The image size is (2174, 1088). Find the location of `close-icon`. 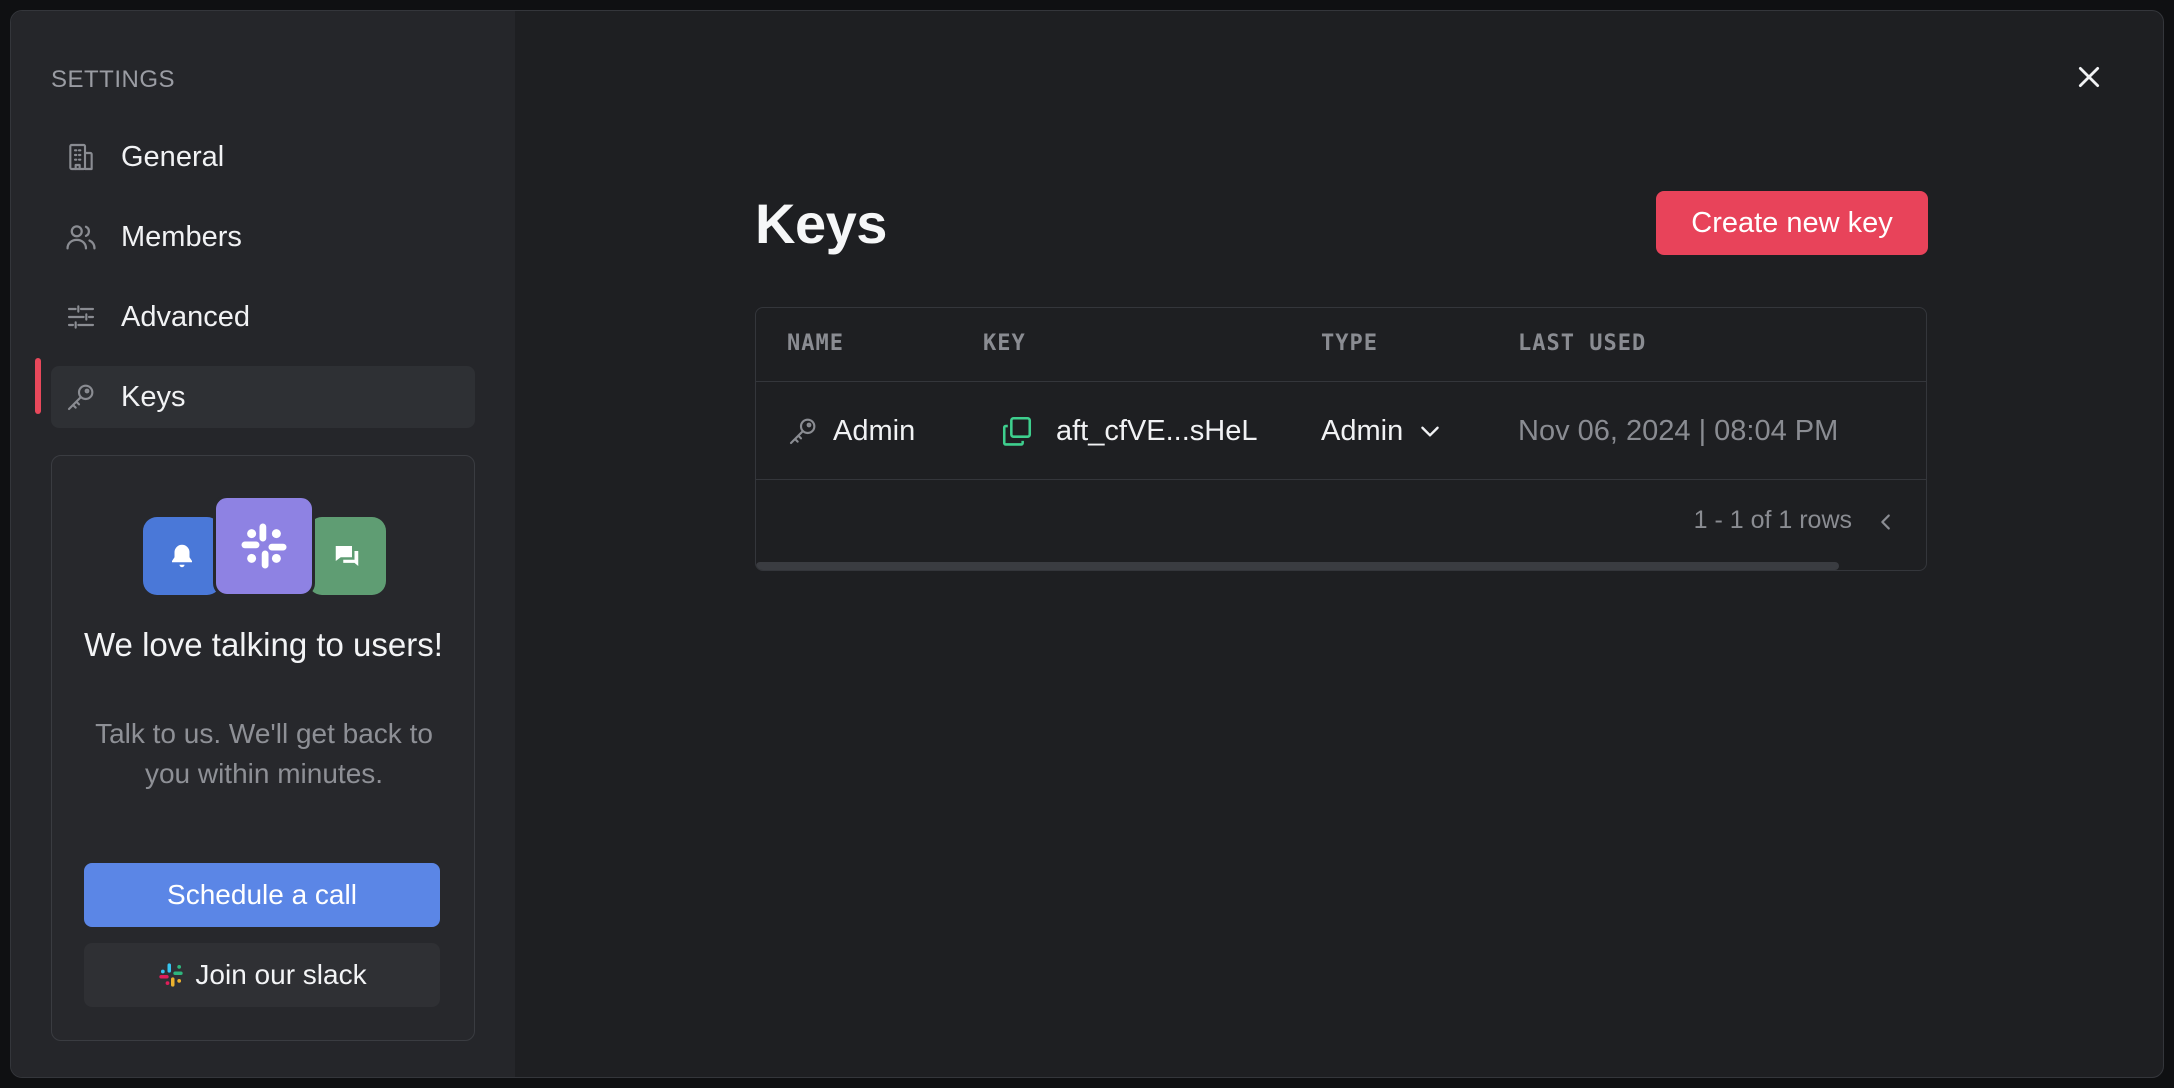

close-icon is located at coordinates (2089, 77).